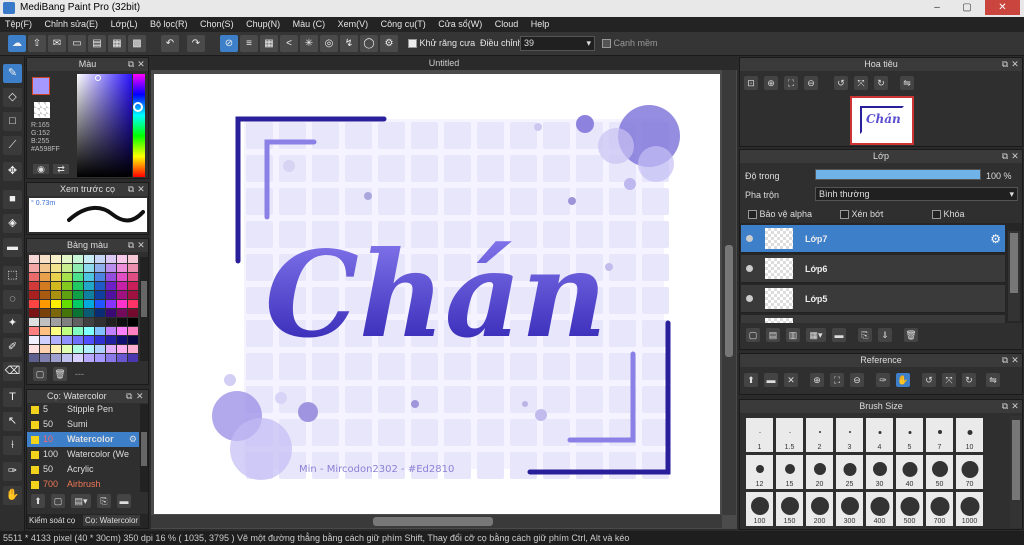  Describe the element at coordinates (169, 24) in the screenshot. I see `menu-filter: Bộ lọc(R)` at that location.